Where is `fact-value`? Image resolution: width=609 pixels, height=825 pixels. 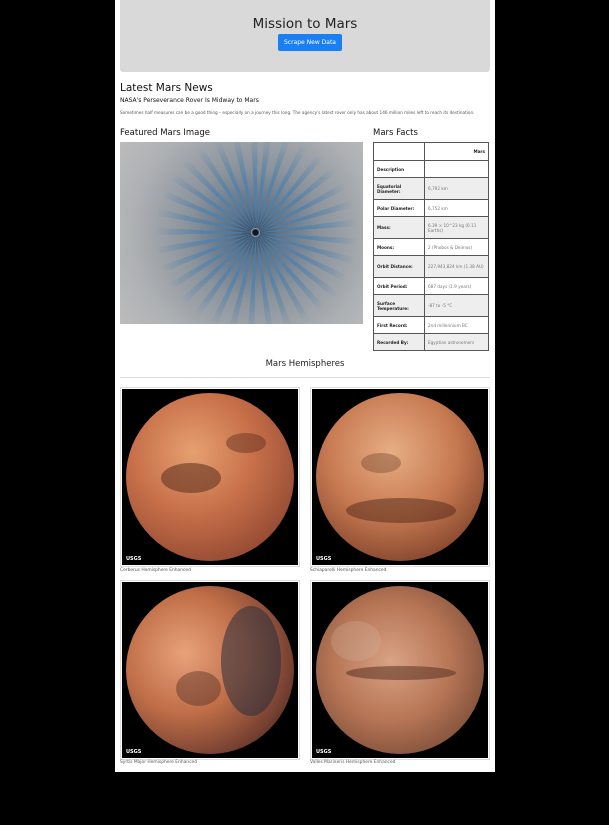 fact-value is located at coordinates (456, 169).